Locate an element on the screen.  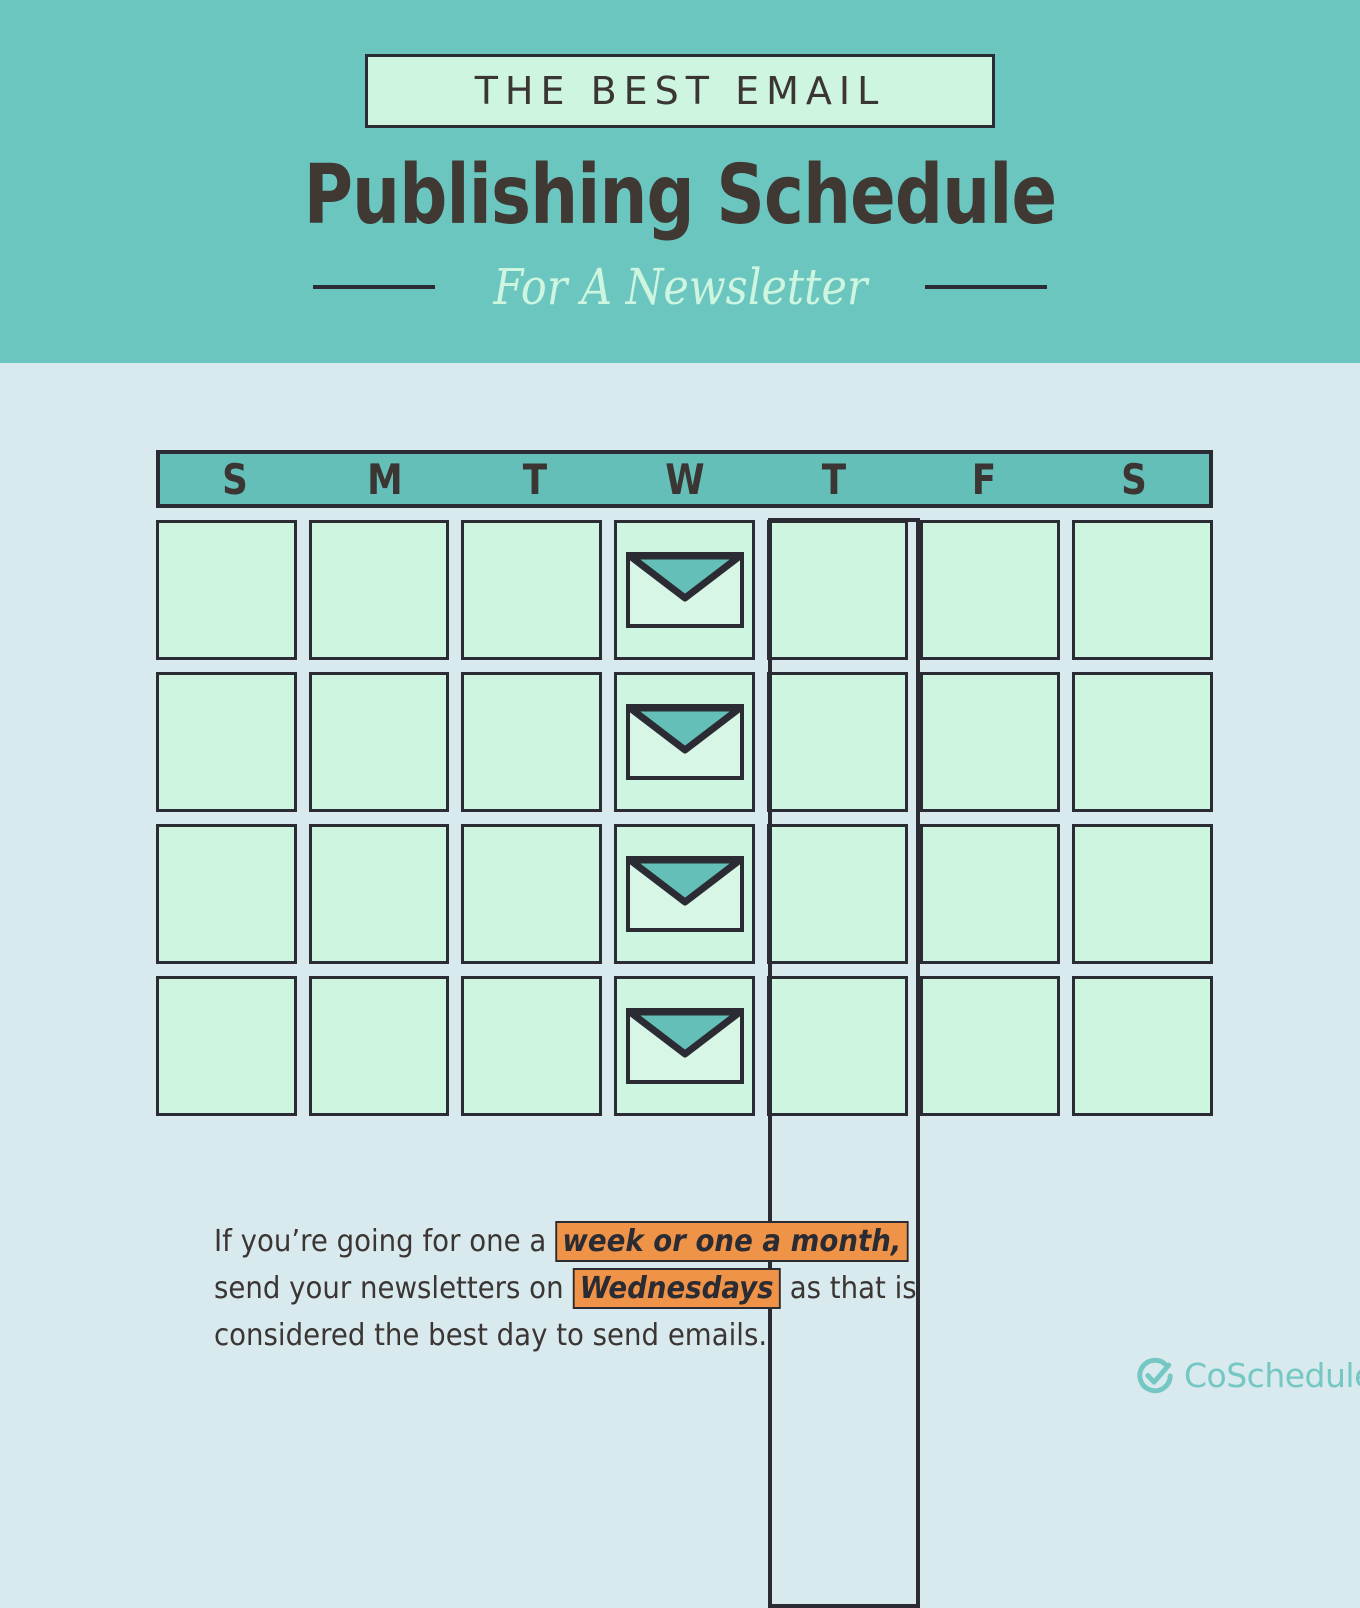
eyebrow-text: THE BEST EMAIL is located at coordinates (680, 91).